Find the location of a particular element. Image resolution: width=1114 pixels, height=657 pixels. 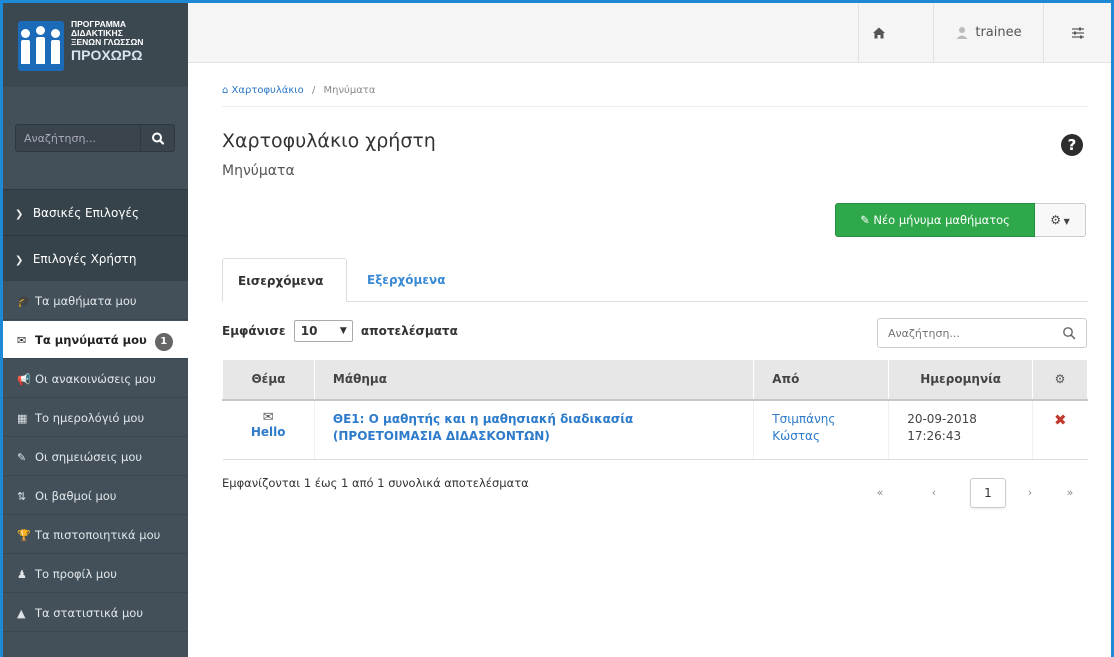

home-icon: ⌂ is located at coordinates (227, 90).